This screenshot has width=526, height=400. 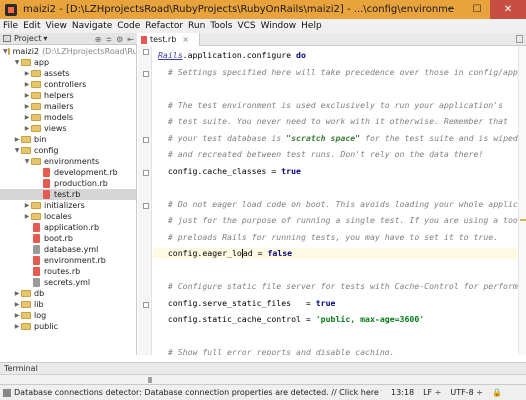 I want to click on current-code-line: config.eager_load = false, so click(x=339, y=253).